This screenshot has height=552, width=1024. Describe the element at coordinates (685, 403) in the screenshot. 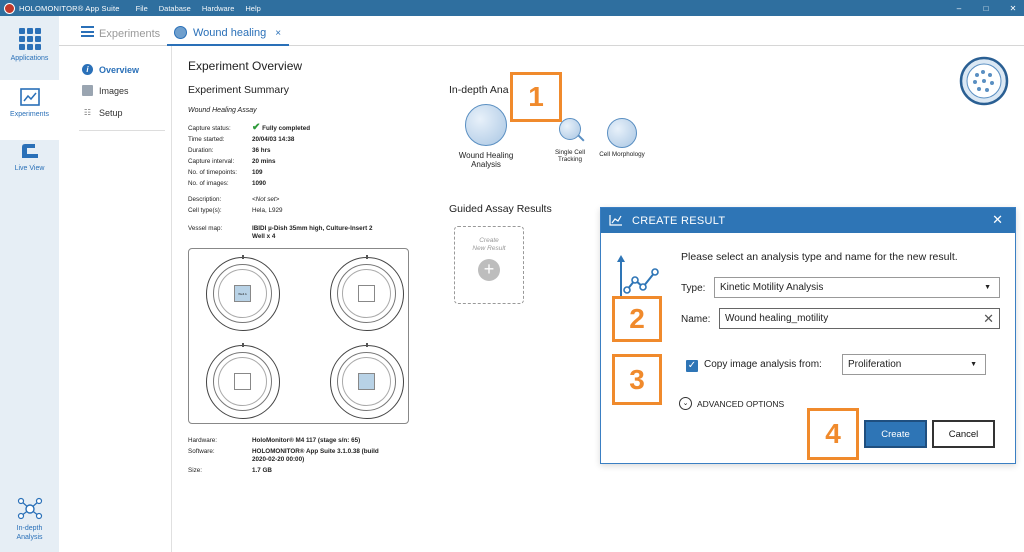

I see `chevron-down-icon: ⌄` at that location.